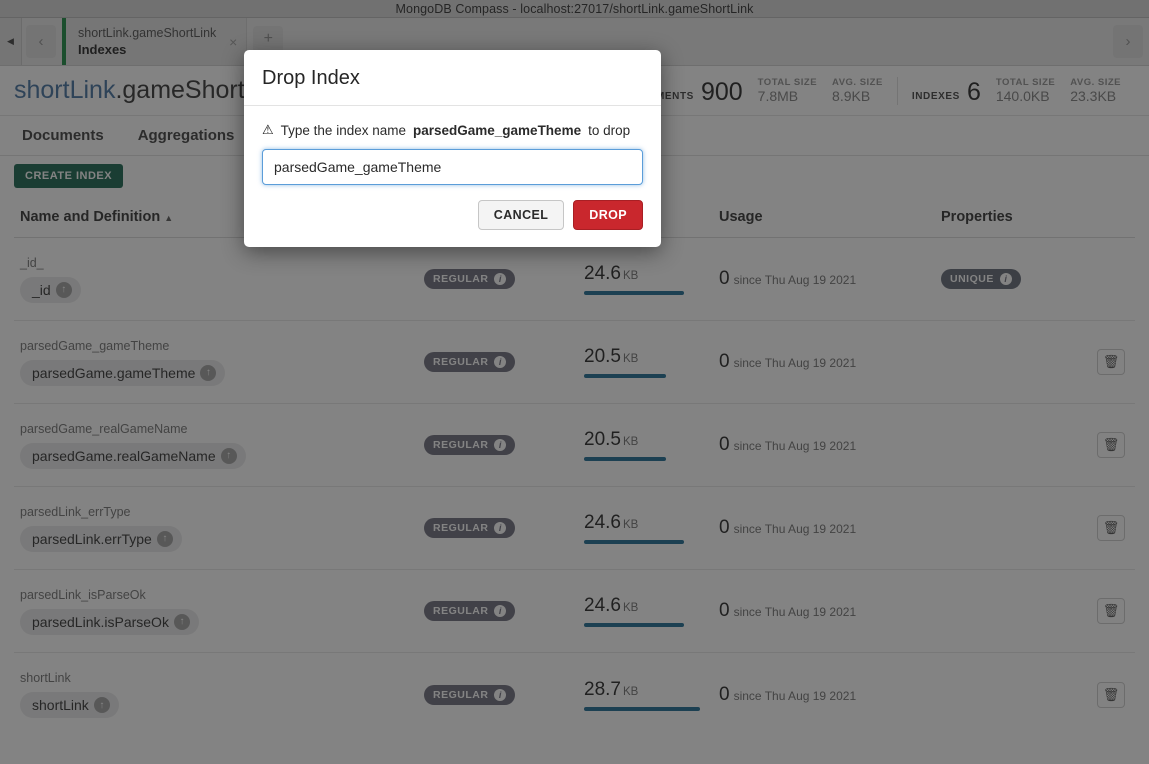  What do you see at coordinates (497, 130) in the screenshot?
I see `modal-warning-index-name: parsedGame_gameTheme` at bounding box center [497, 130].